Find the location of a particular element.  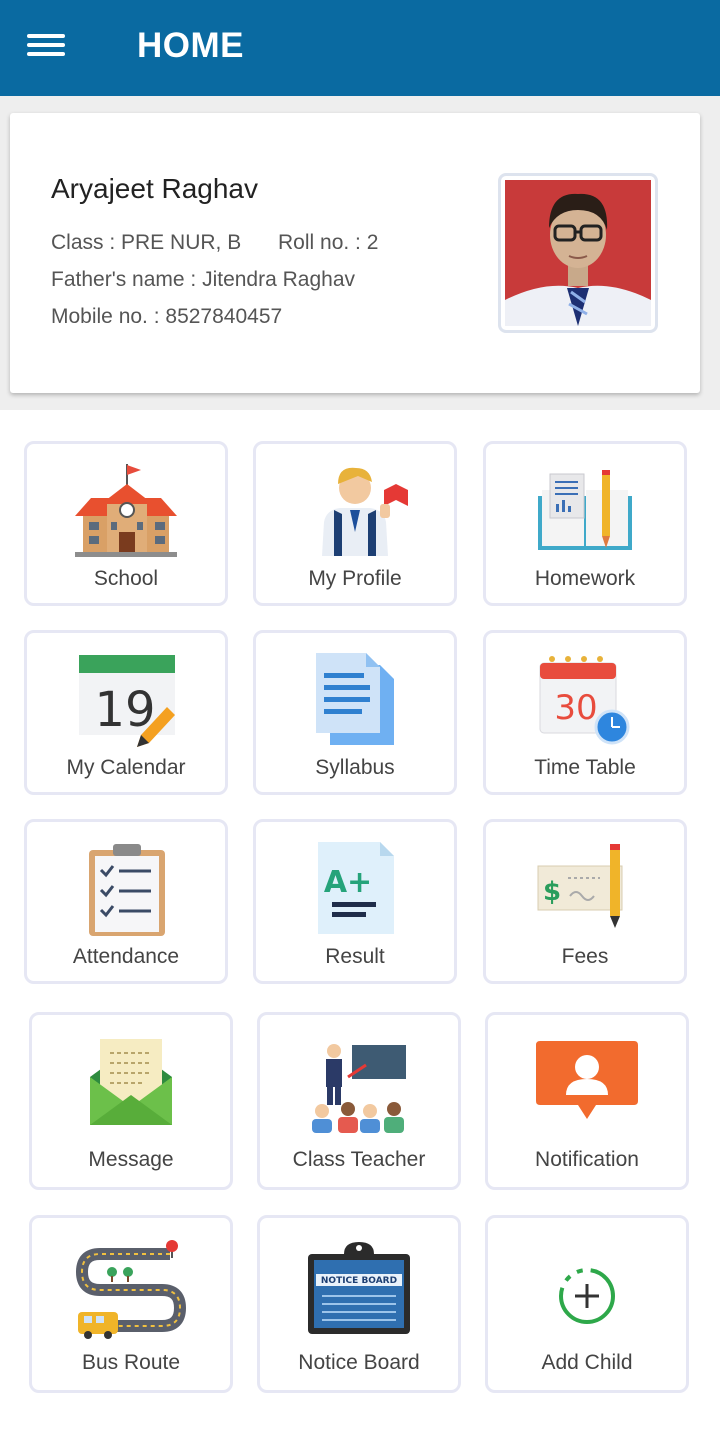

tile-label: Result is located at coordinates (355, 956).